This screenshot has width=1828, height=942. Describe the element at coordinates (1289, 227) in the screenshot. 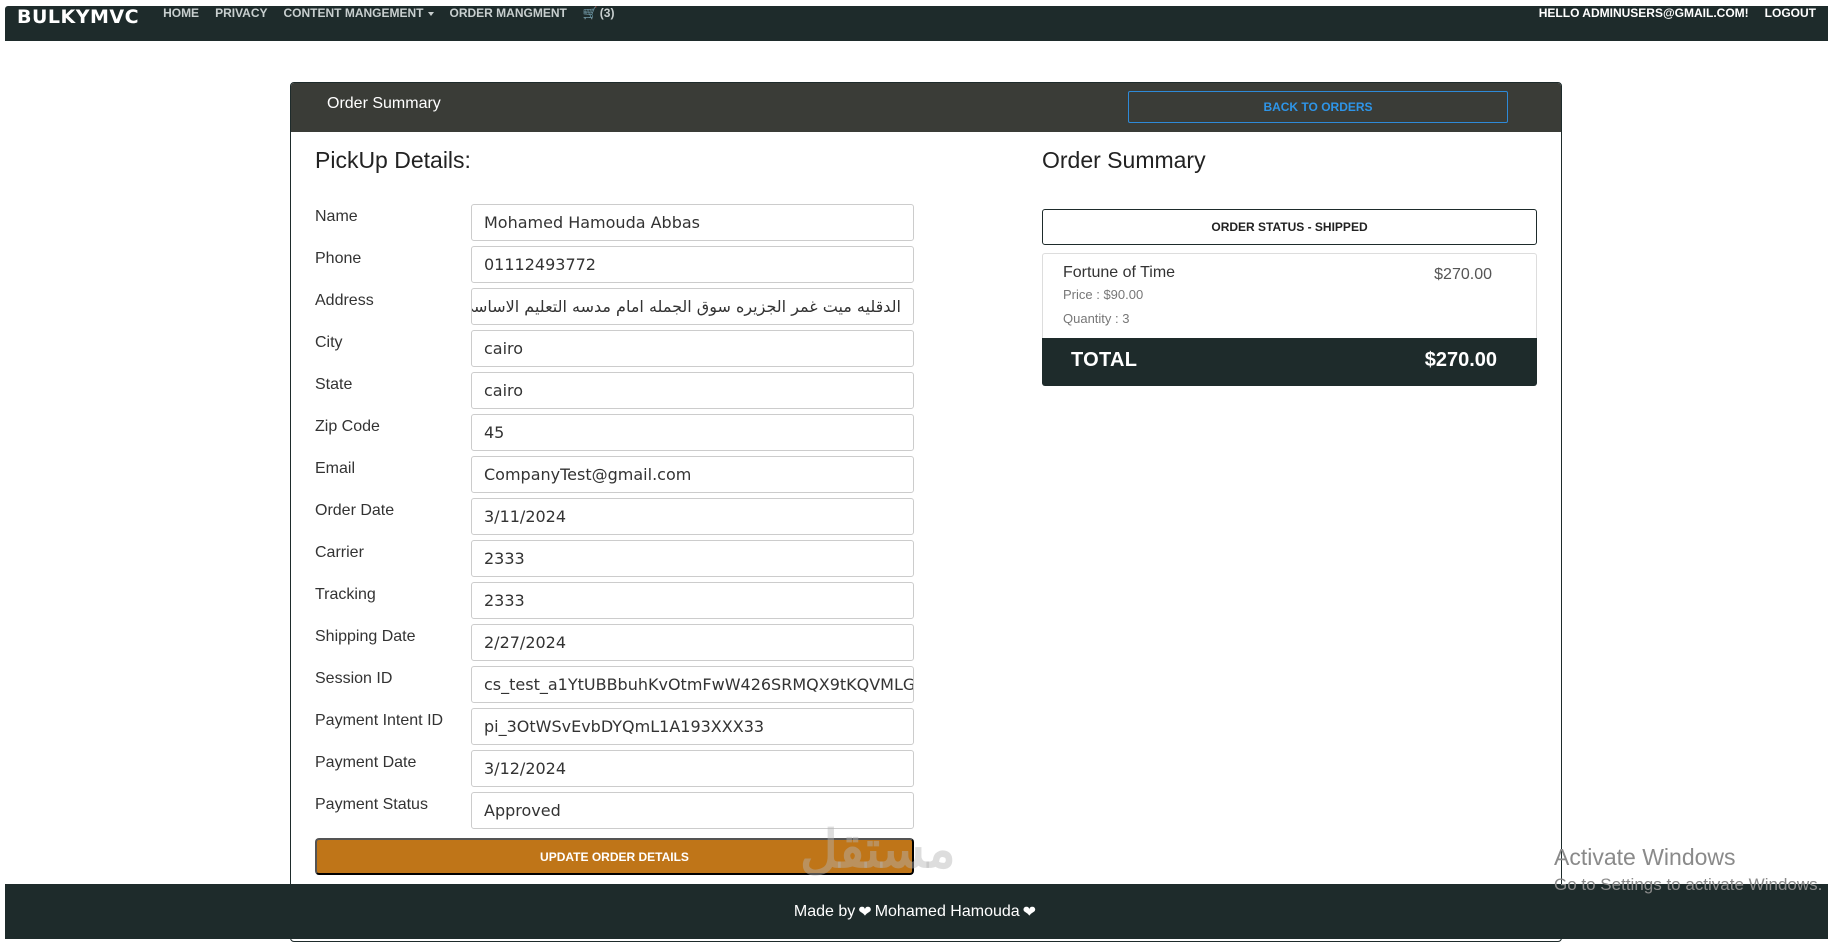

I see `order-status-badge: ORDER STATUS - SHIPPED` at that location.